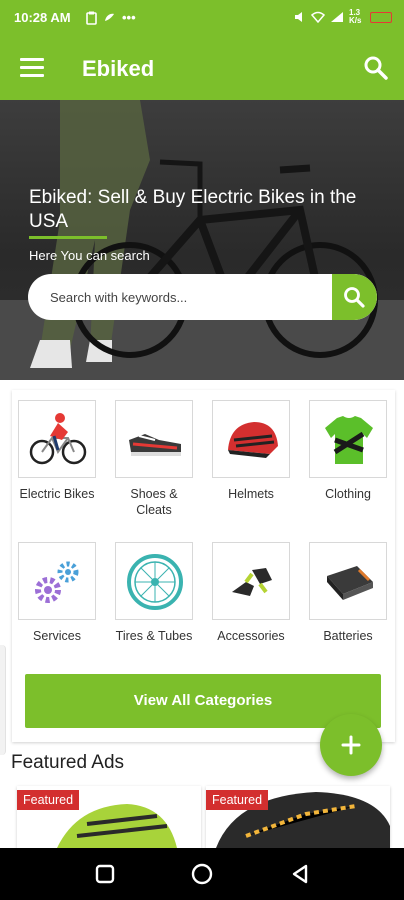 This screenshot has height=900, width=404. I want to click on plus-icon, so click(351, 745).